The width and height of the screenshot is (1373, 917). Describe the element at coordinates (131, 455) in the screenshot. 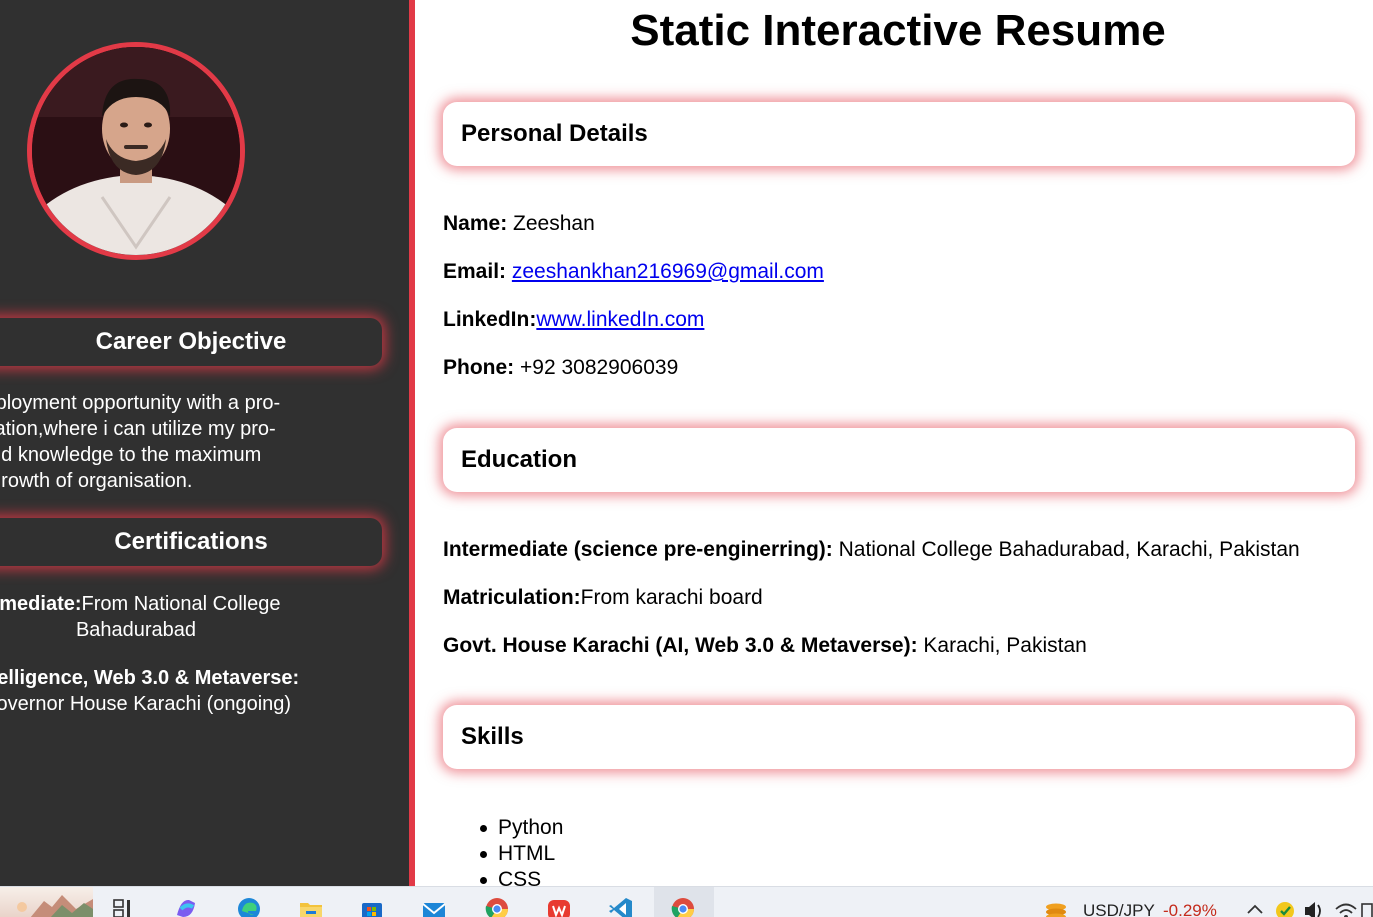

I see `objective-line: kills and knowledge to the maximum` at that location.